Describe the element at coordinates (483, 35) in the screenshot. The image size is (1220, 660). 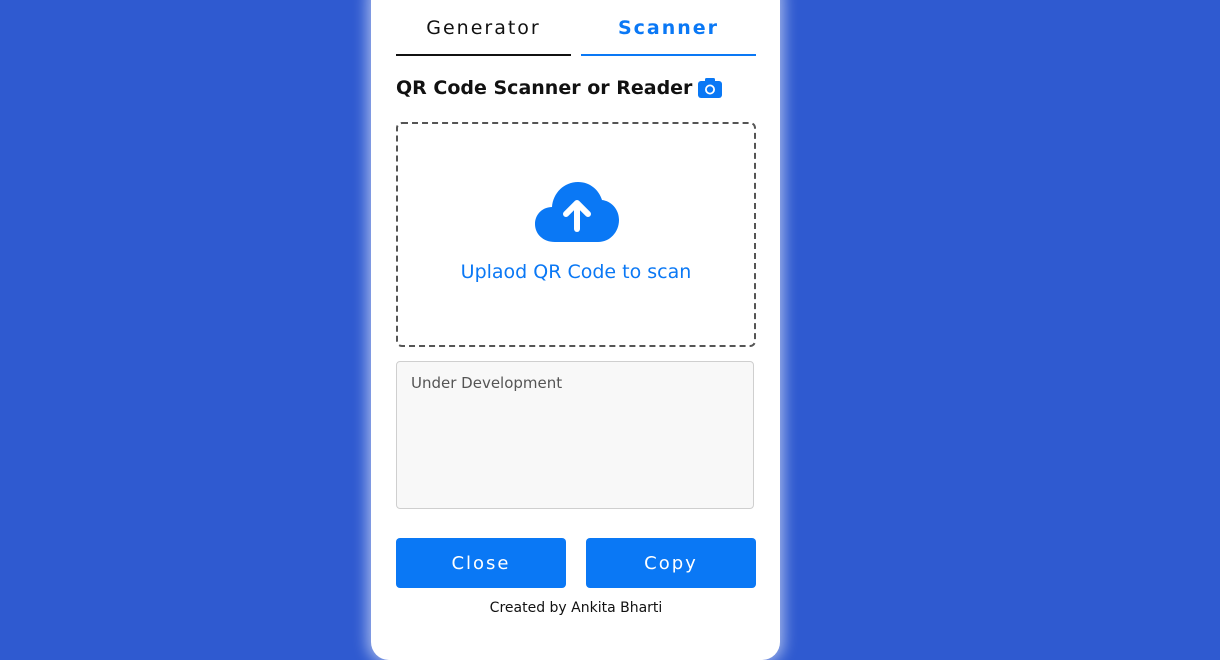
I see `tab-generator: Generator` at that location.